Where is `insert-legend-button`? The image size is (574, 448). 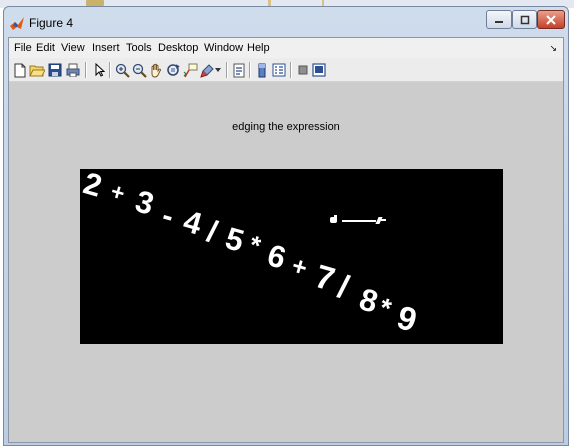 insert-legend-button is located at coordinates (279, 70).